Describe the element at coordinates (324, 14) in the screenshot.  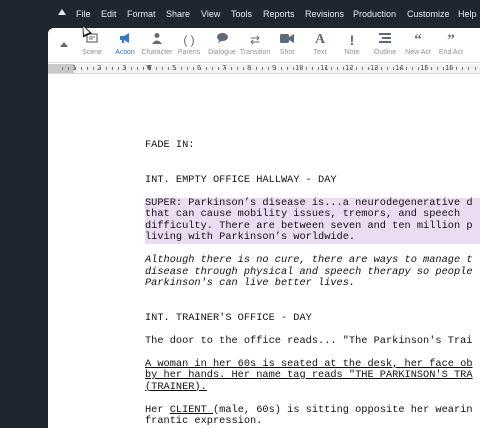
I see `menu-revisions: Revisions` at that location.